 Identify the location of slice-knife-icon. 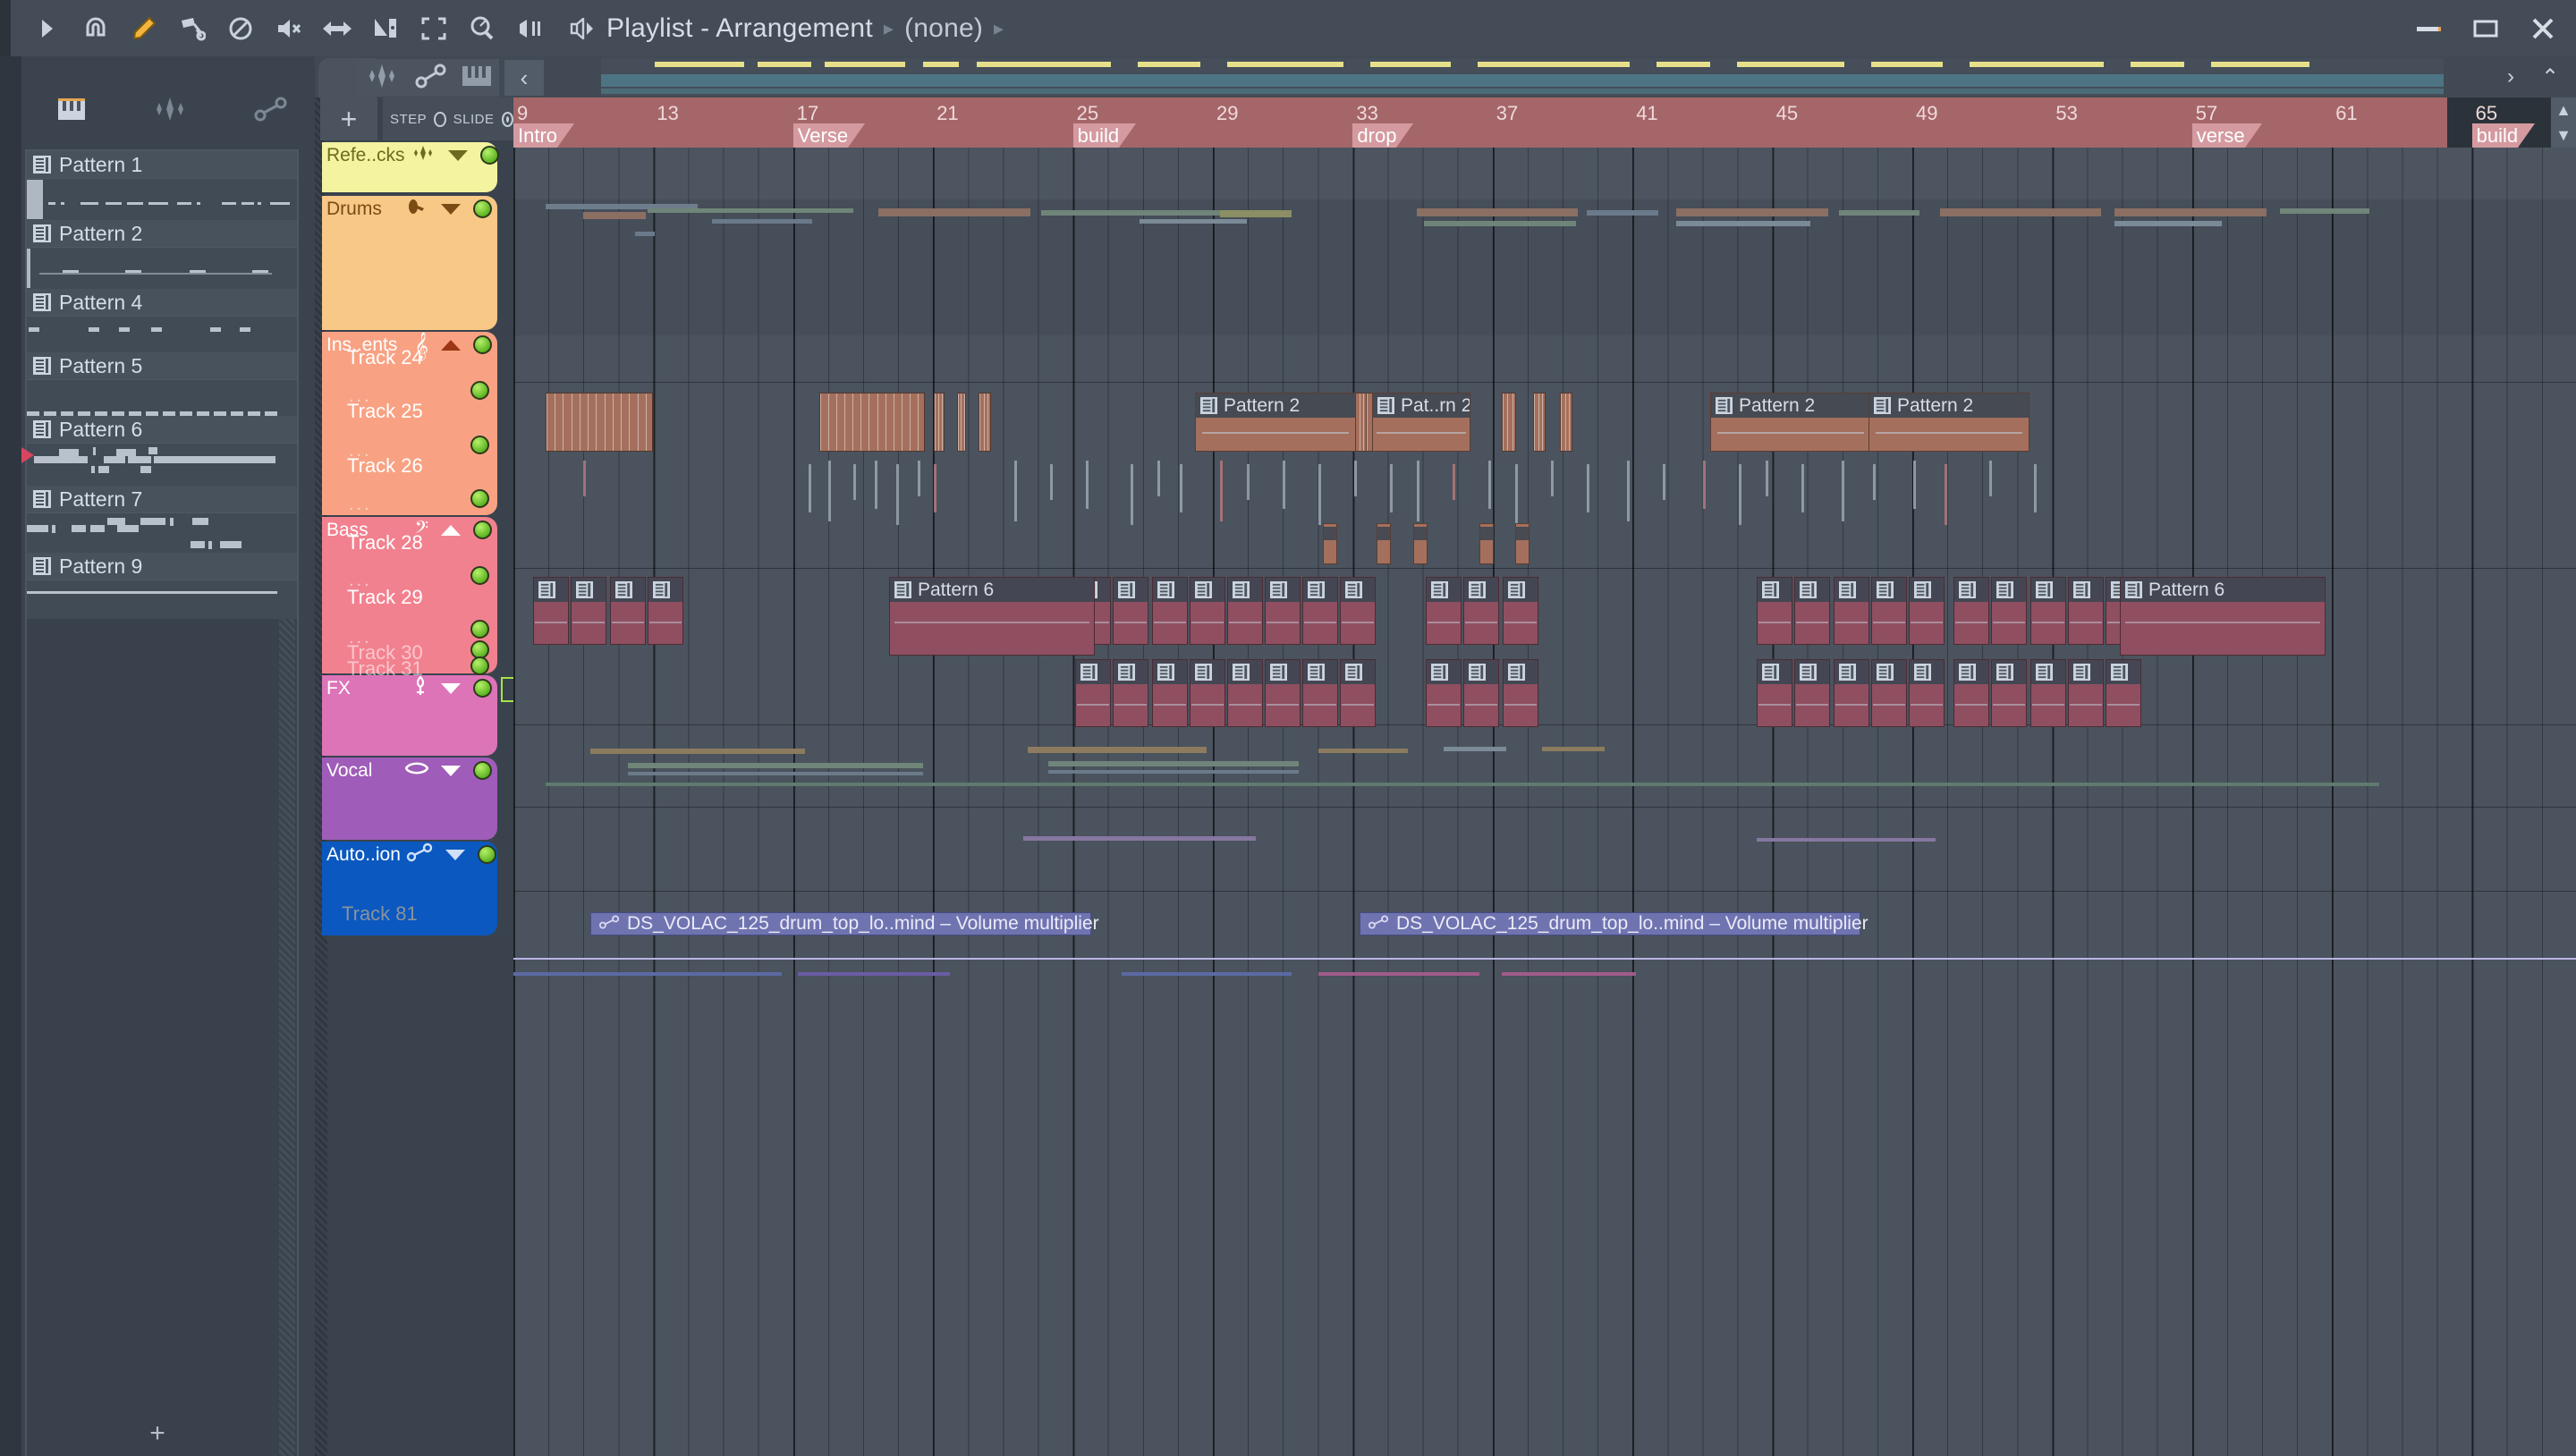
(385, 29).